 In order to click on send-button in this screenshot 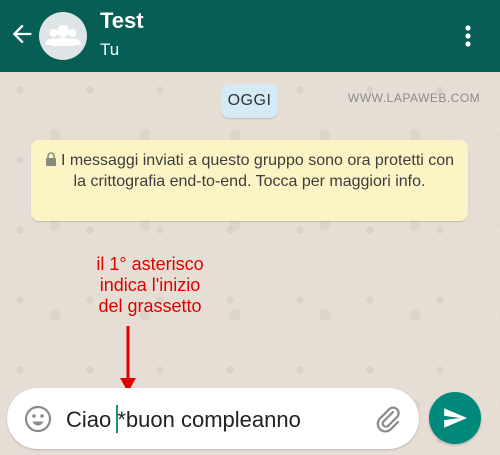, I will do `click(455, 418)`.